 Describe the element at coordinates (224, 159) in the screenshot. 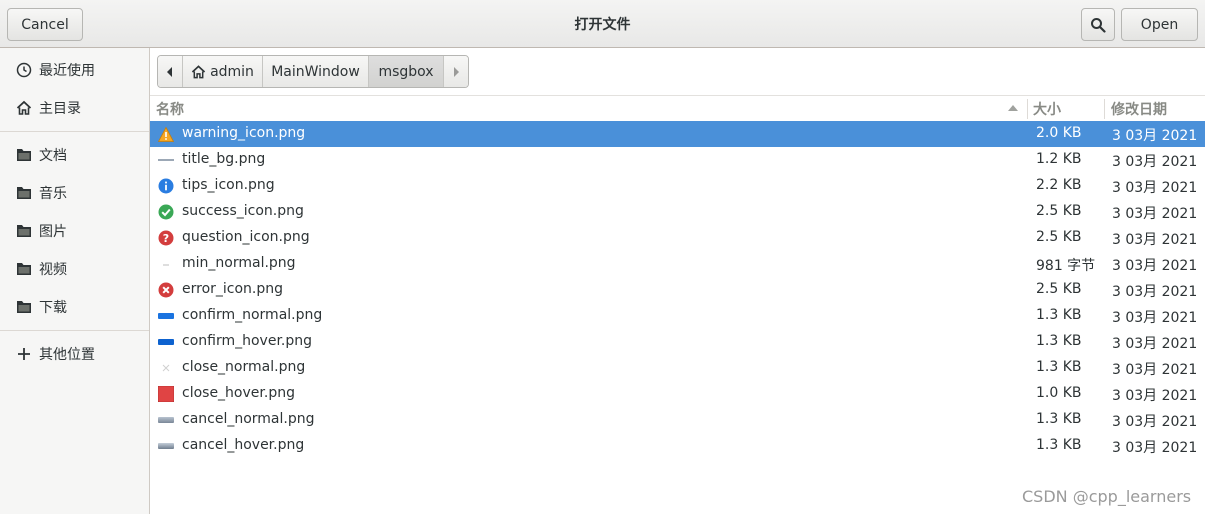

I see `file-name: title_bg.png` at that location.